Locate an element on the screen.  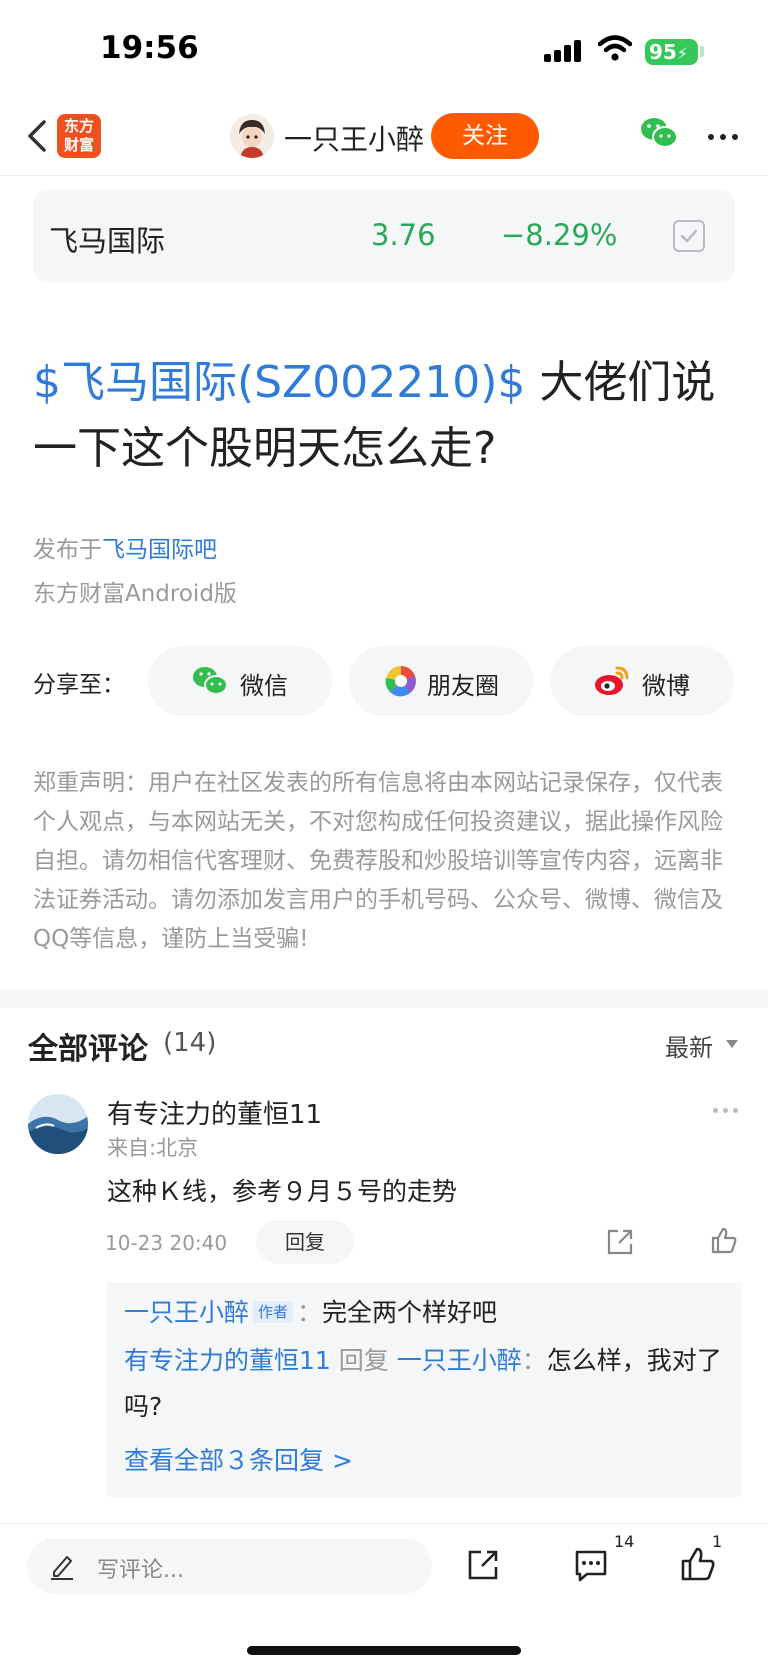
reply-item: 一只王小醉 作者 ：完全两个样好吧 is located at coordinates (426, 1313).